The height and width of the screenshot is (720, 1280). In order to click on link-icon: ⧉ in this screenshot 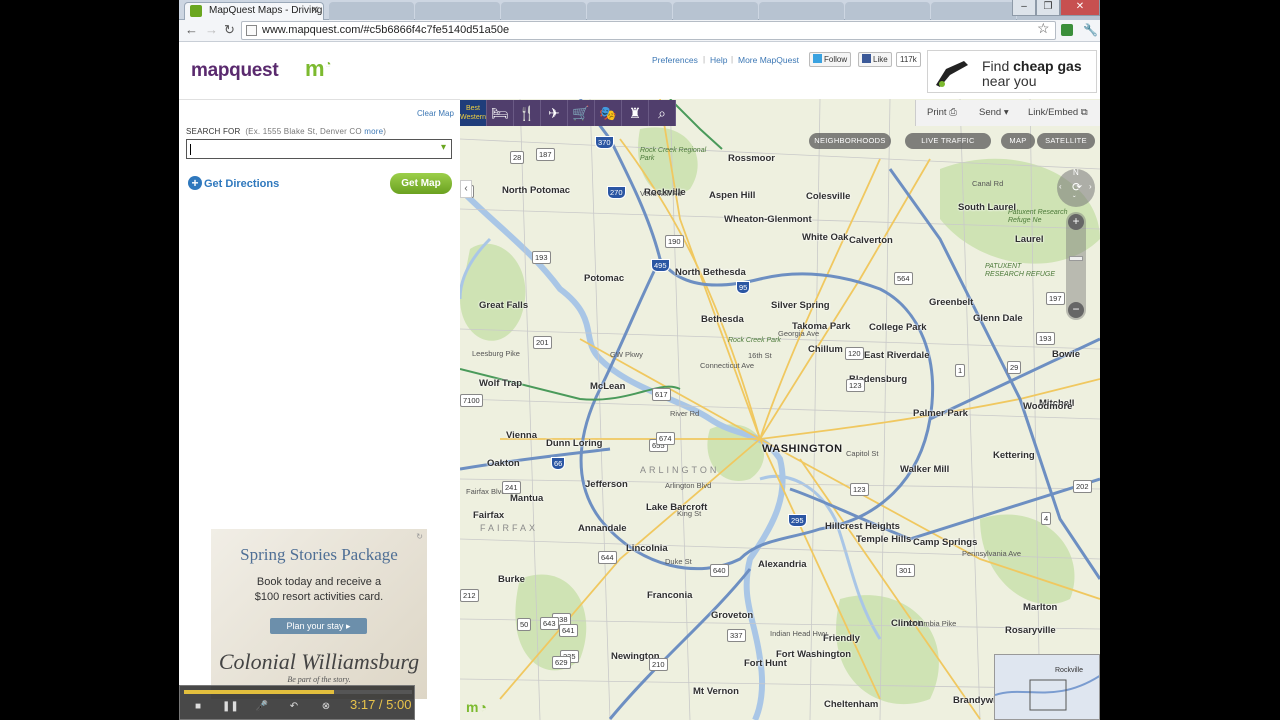, I will do `click(1084, 112)`.